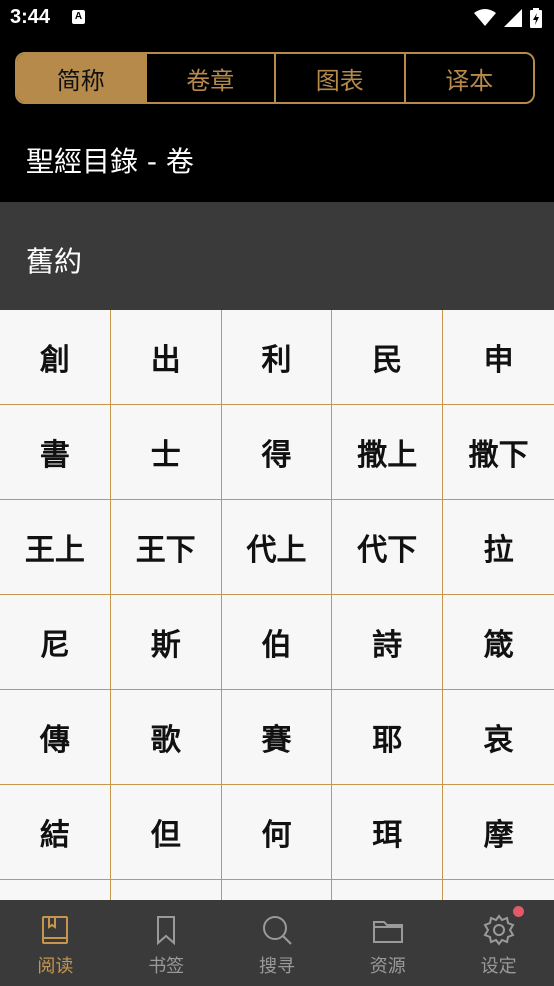 Image resolution: width=554 pixels, height=986 pixels. I want to click on nav-item-0: 阅读, so click(55, 943).